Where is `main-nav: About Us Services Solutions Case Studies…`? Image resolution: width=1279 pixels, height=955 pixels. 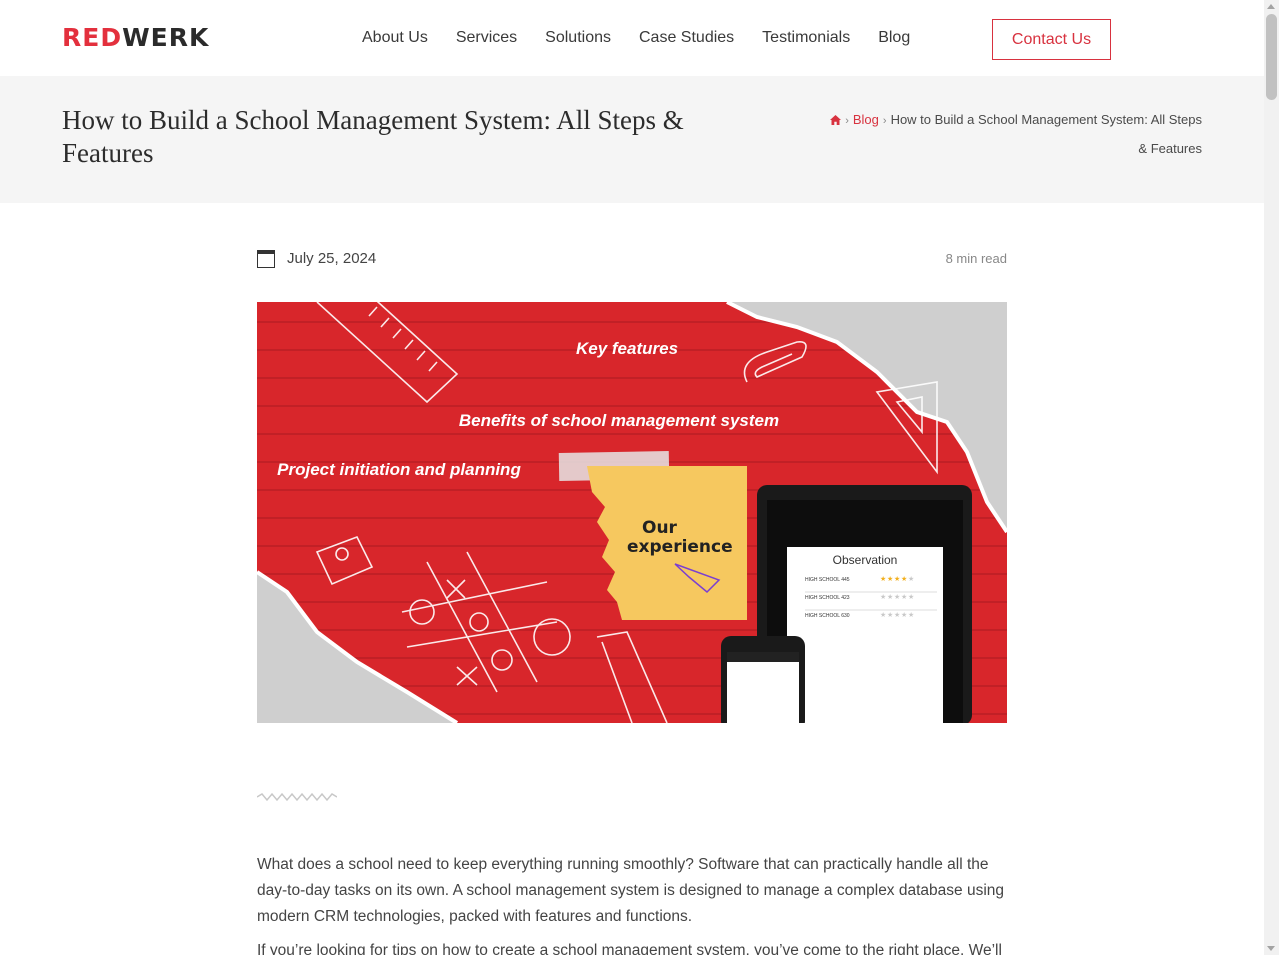 main-nav: About Us Services Solutions Case Studies… is located at coordinates (636, 38).